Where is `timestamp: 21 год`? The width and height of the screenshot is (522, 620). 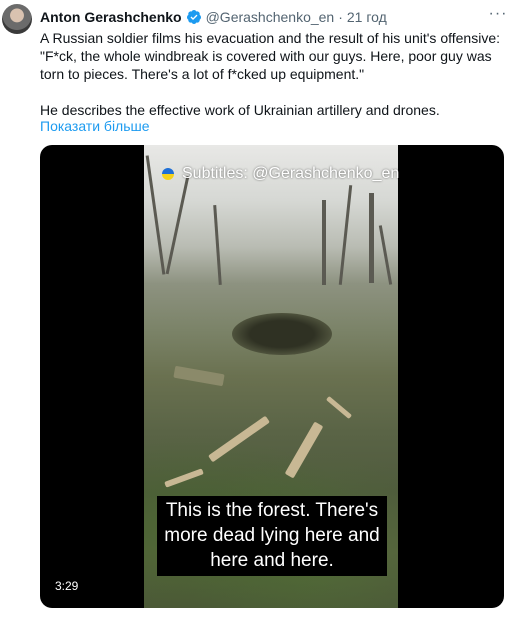
timestamp: 21 год is located at coordinates (367, 17).